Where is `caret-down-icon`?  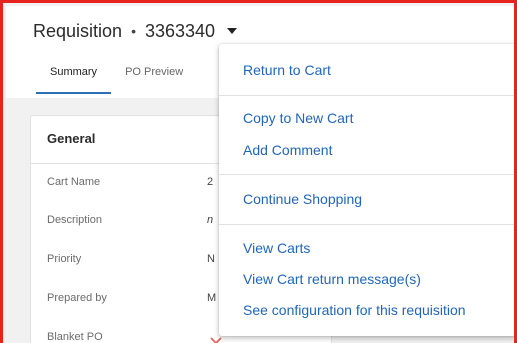
caret-down-icon is located at coordinates (232, 31).